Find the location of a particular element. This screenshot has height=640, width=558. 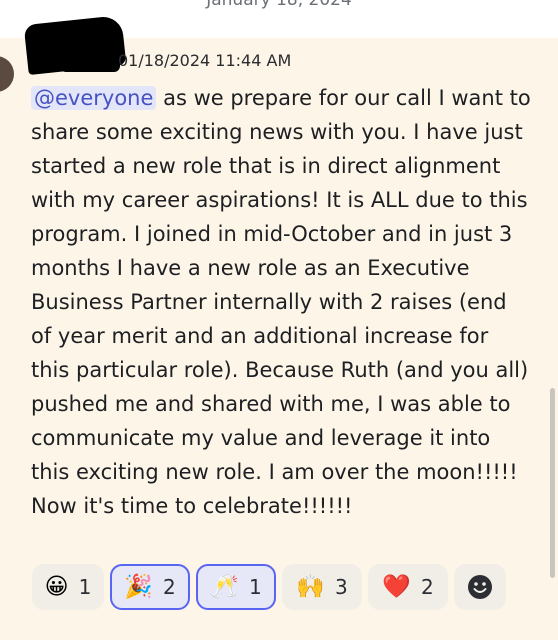

everyone-mention: @everyone is located at coordinates (94, 98).